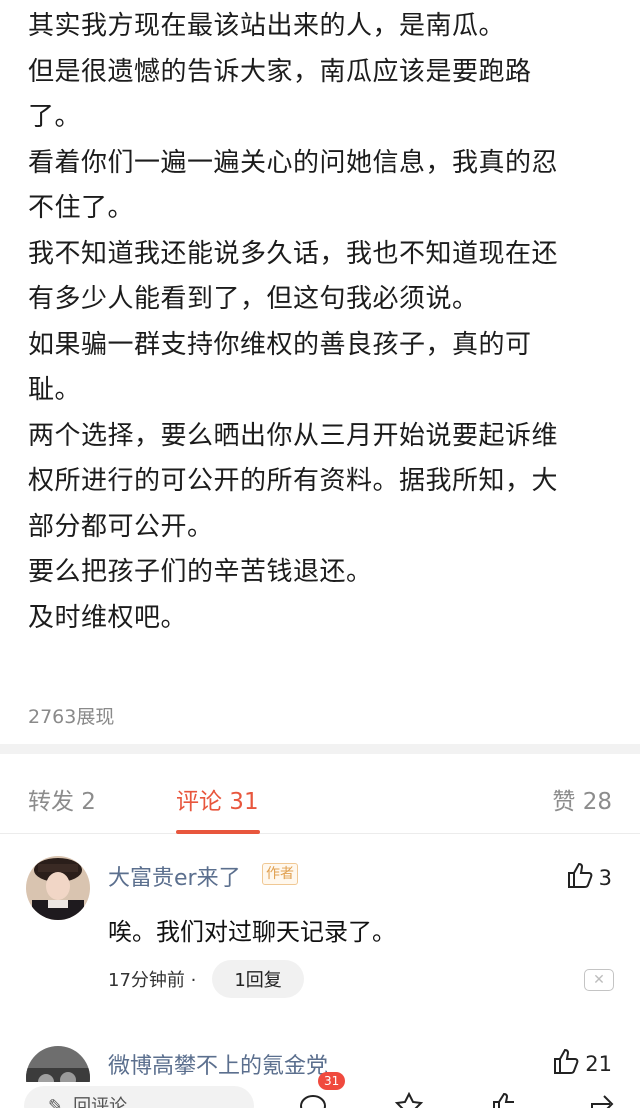 The image size is (640, 1108). What do you see at coordinates (332, 1081) in the screenshot?
I see `comment-count-badge: 31` at bounding box center [332, 1081].